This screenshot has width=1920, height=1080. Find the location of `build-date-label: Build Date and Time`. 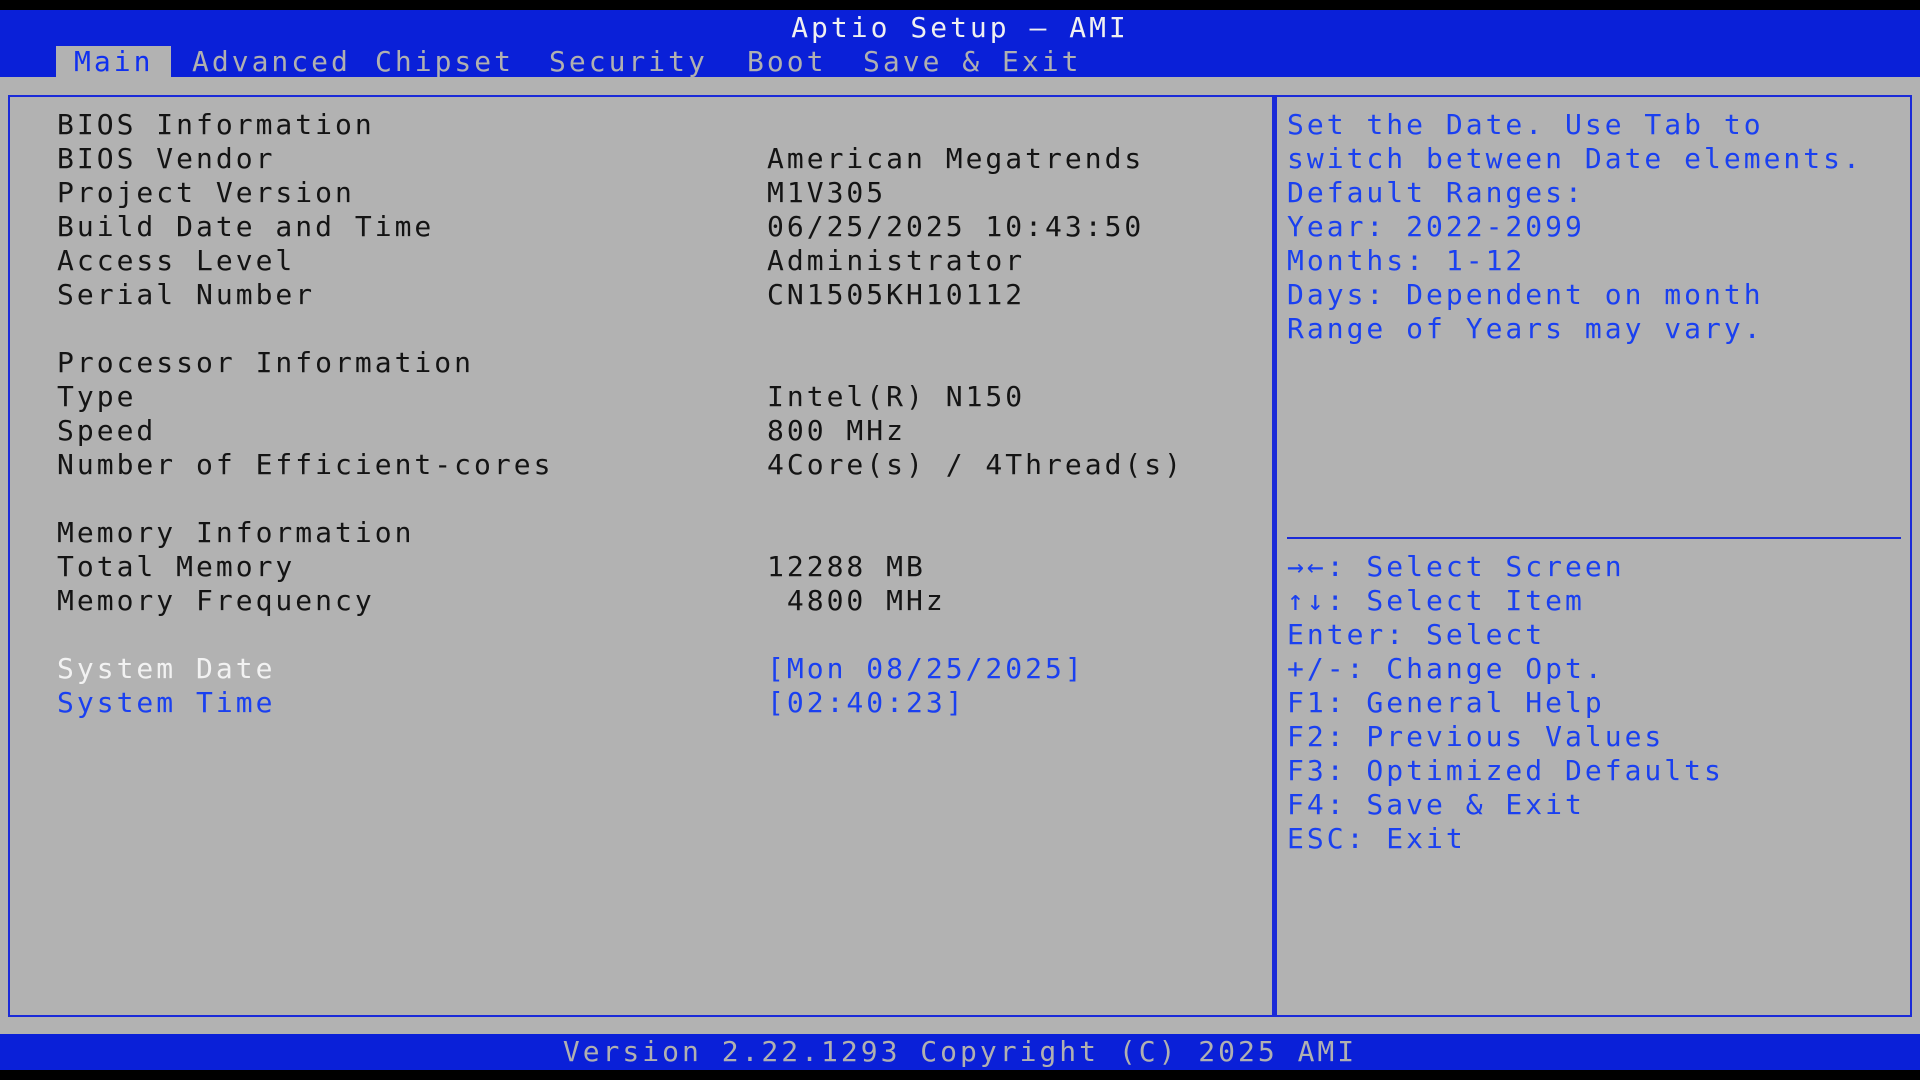

build-date-label: Build Date and Time is located at coordinates (246, 226).